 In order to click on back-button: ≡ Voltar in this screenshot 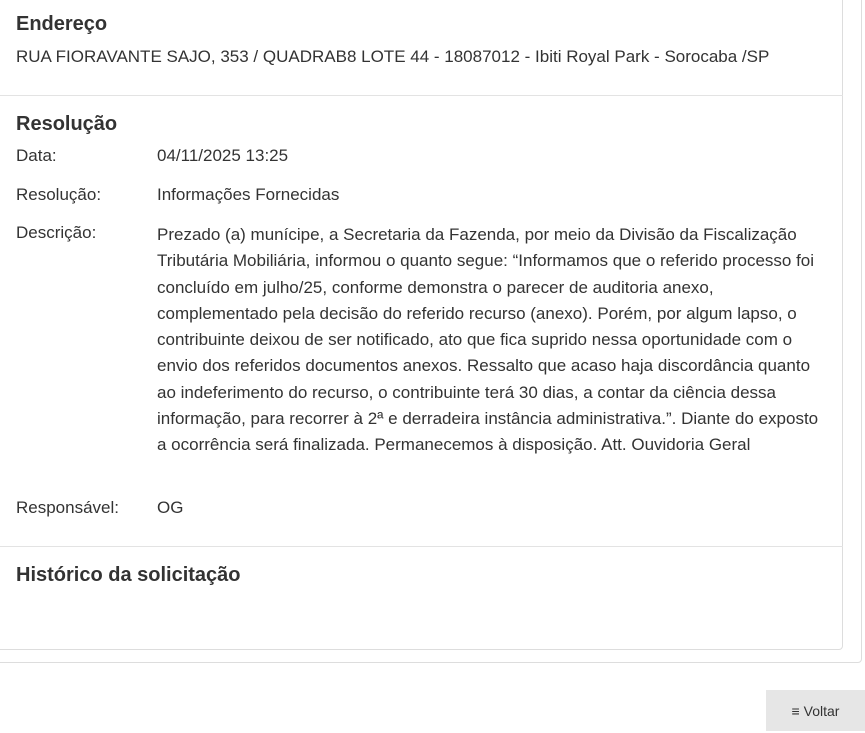, I will do `click(815, 710)`.